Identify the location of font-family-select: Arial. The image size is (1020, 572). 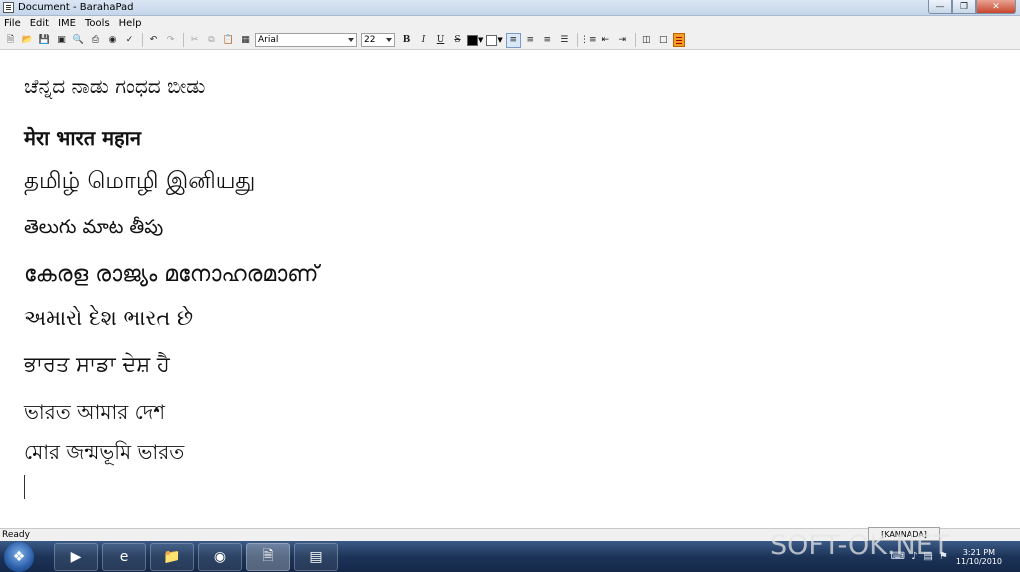
(306, 40).